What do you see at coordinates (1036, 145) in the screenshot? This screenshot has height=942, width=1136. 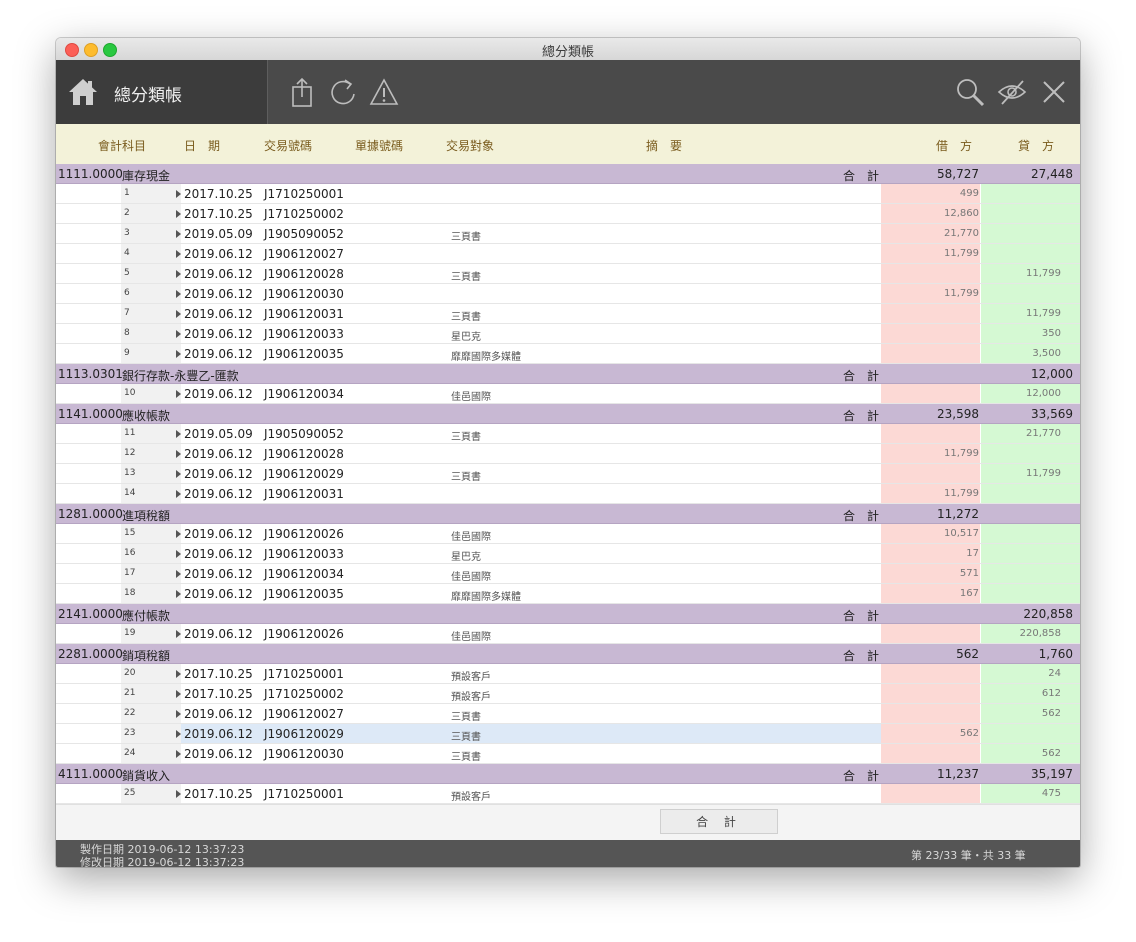 I see `col-credit: 貸 方` at bounding box center [1036, 145].